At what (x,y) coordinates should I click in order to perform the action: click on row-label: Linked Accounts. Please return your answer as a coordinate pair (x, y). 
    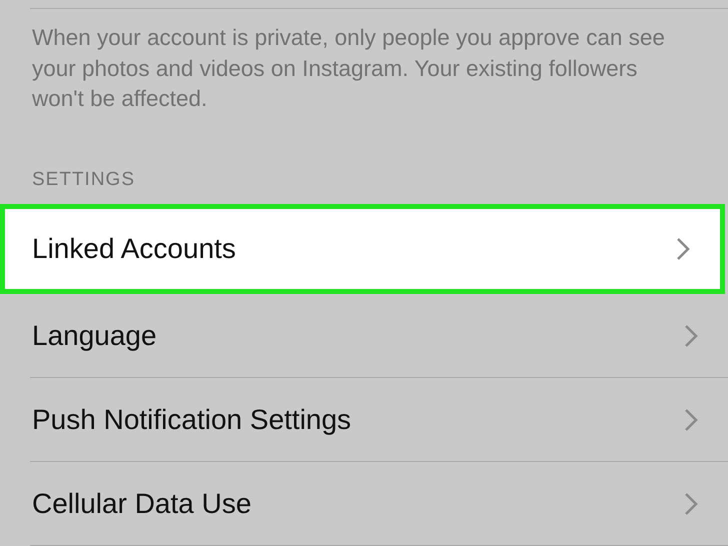
    Looking at the image, I should click on (134, 248).